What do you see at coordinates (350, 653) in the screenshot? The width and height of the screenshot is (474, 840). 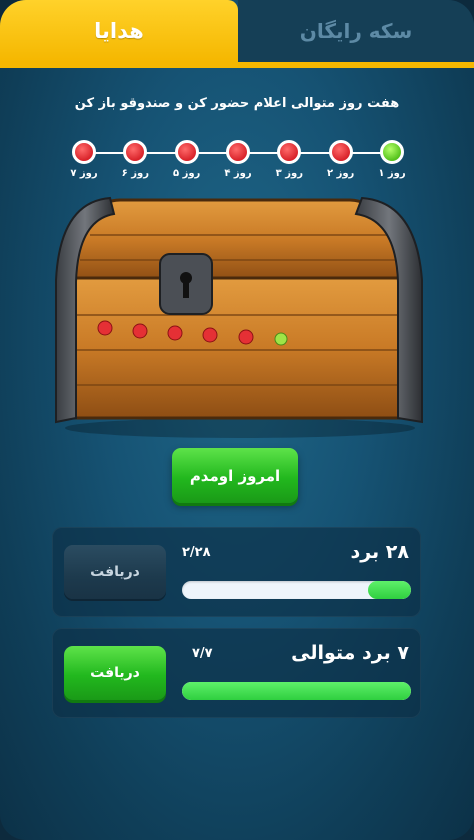 I see `reward-title: ۷ برد متوالی` at bounding box center [350, 653].